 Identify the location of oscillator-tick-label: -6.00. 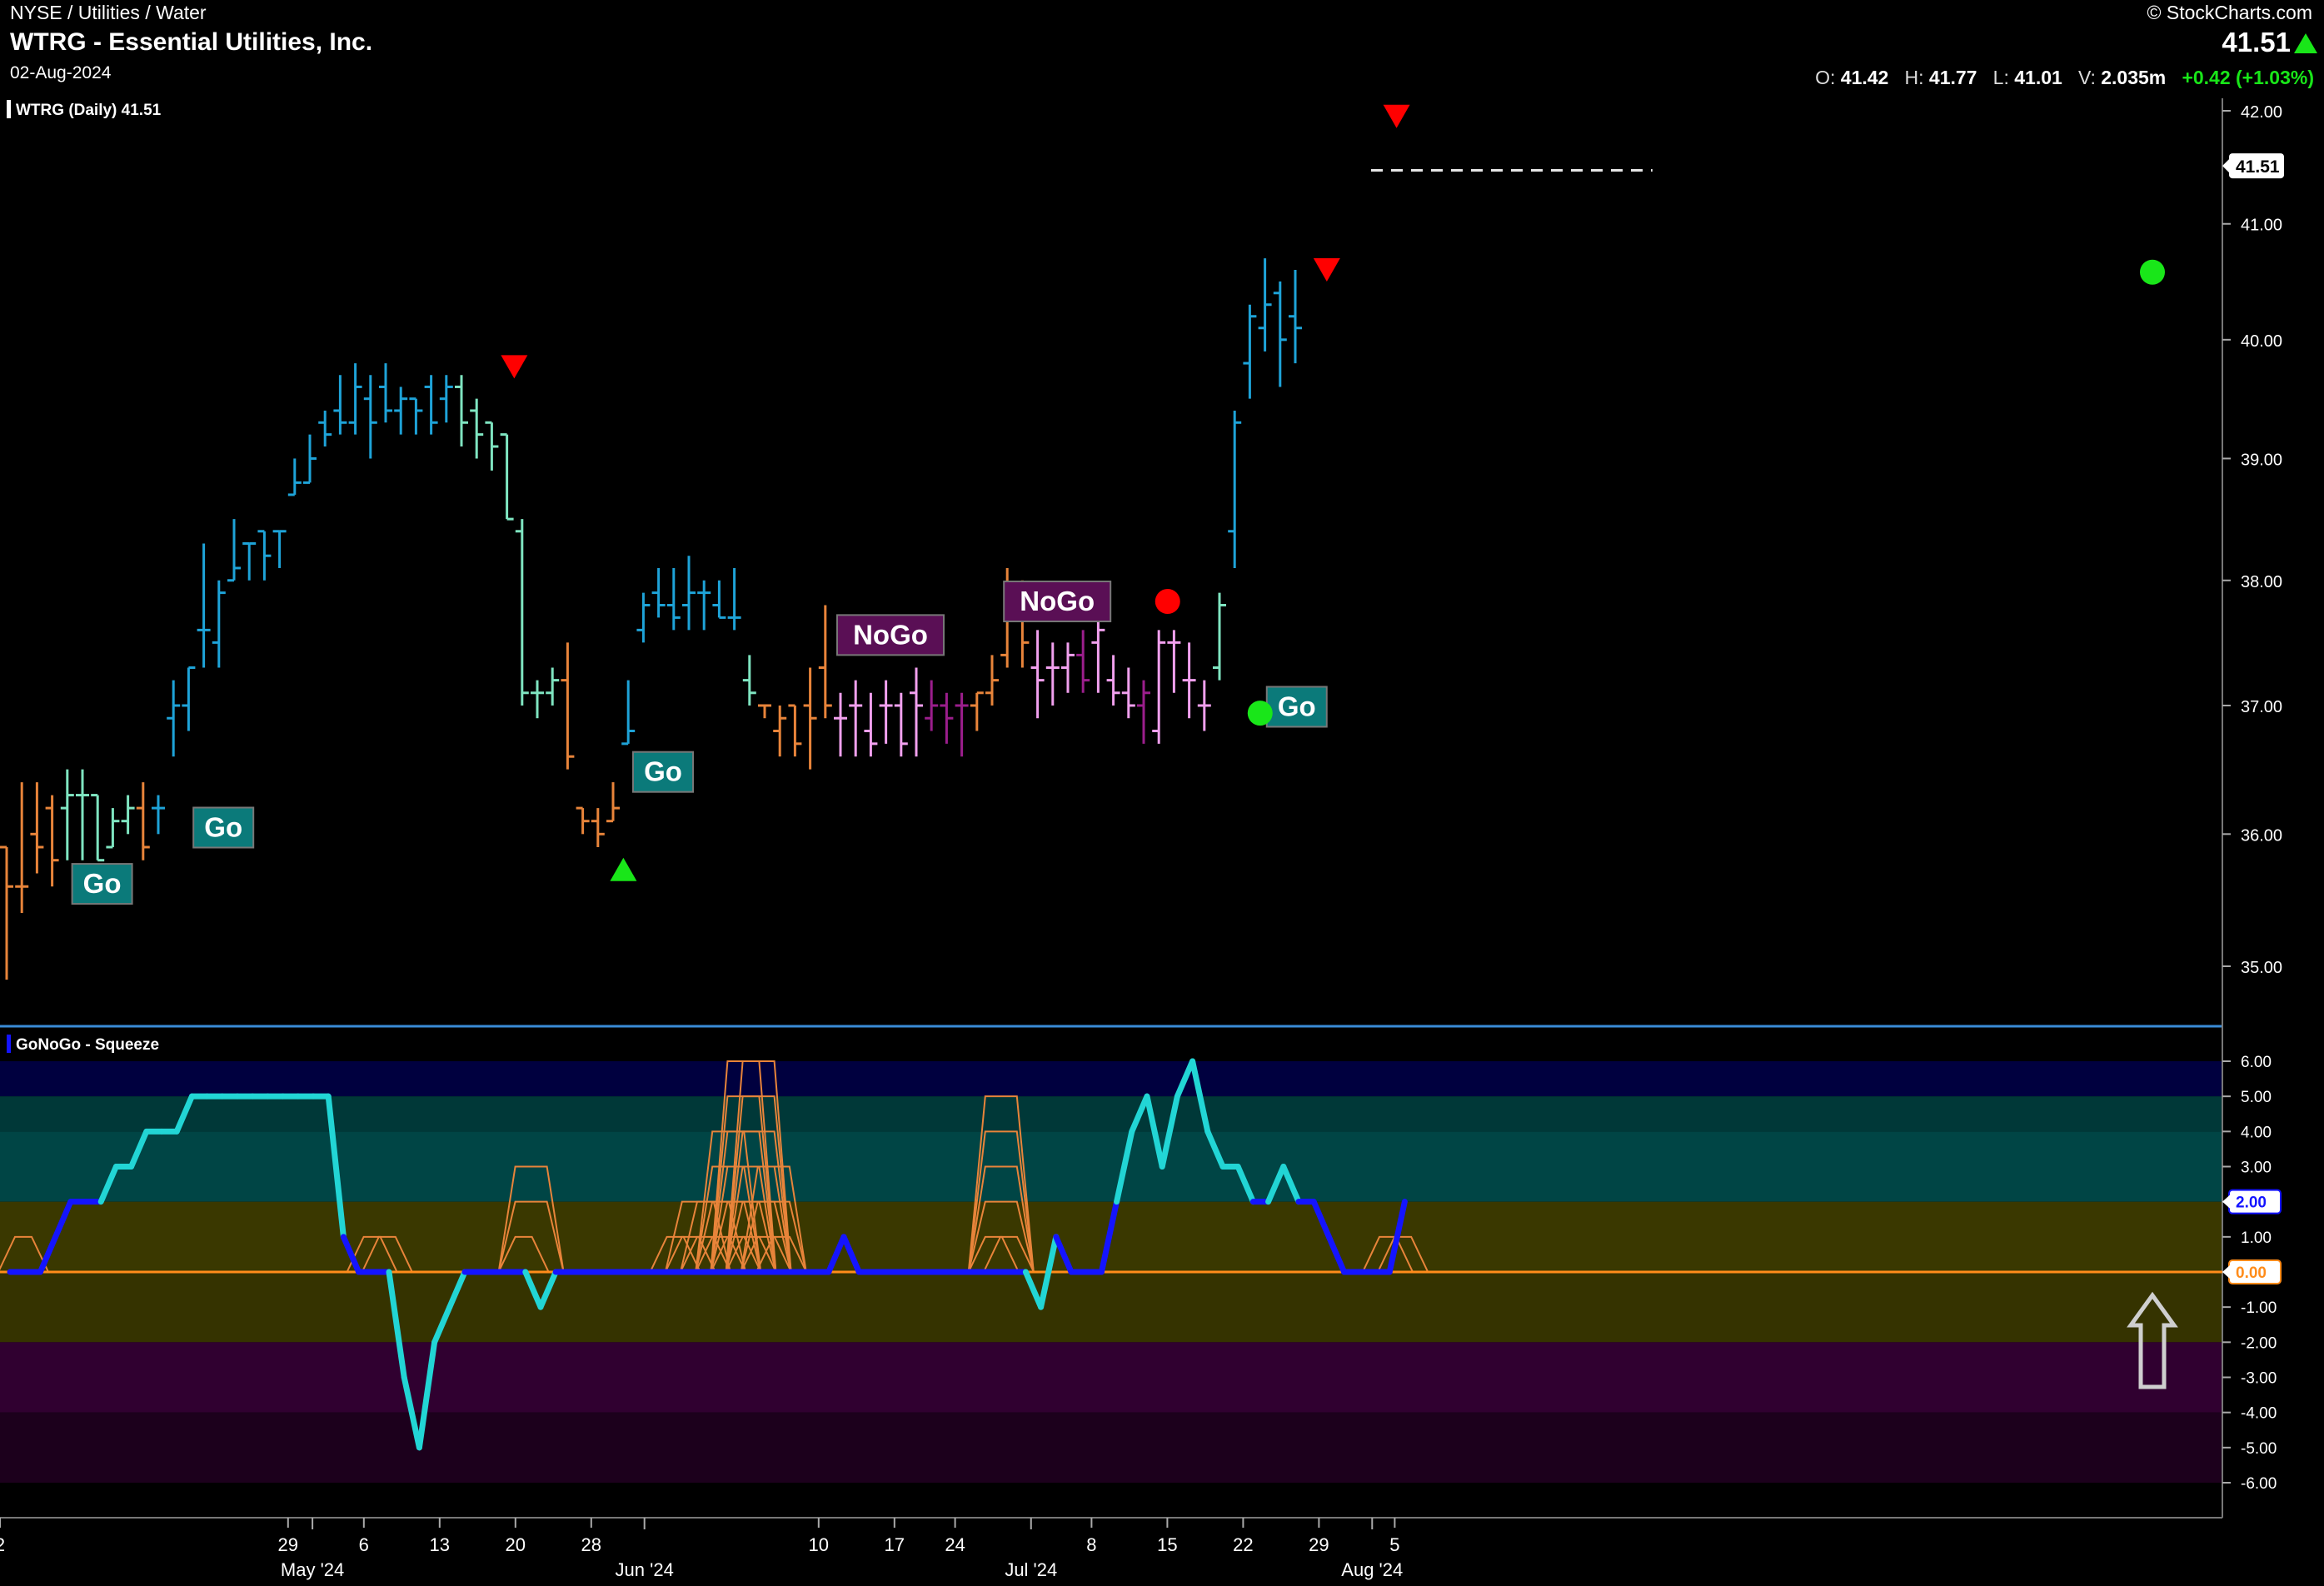
(2259, 1484).